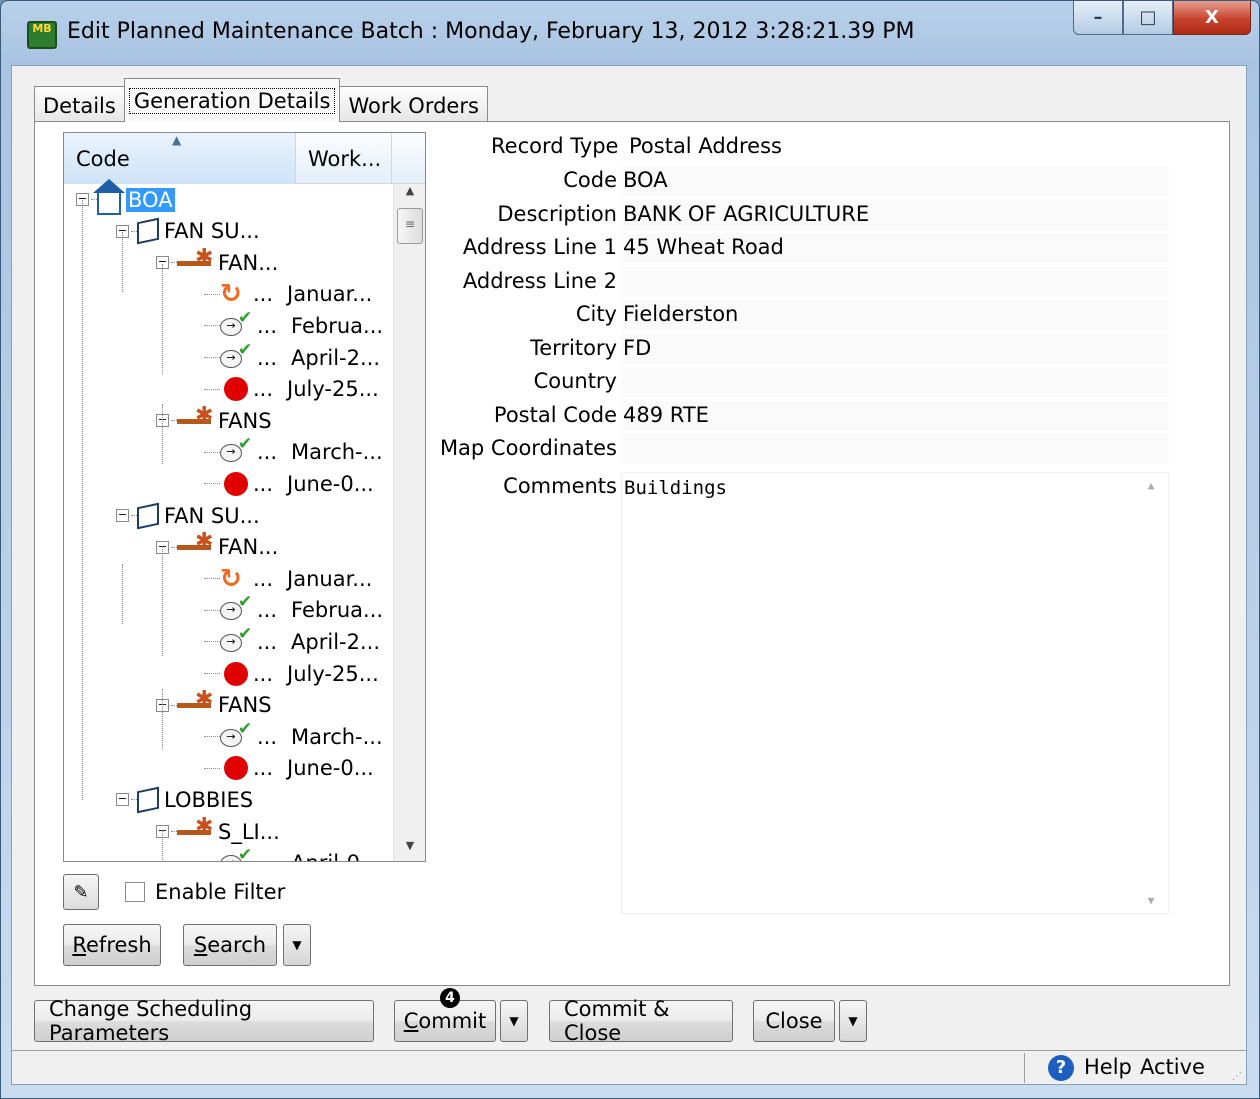 The image size is (1260, 1099). What do you see at coordinates (231, 294) in the screenshot?
I see `redo-icon: ↻` at bounding box center [231, 294].